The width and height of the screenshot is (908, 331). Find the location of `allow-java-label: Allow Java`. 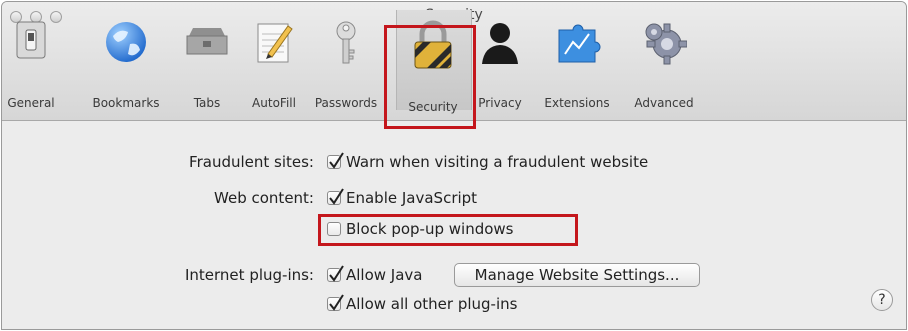

allow-java-label: Allow Java is located at coordinates (384, 275).